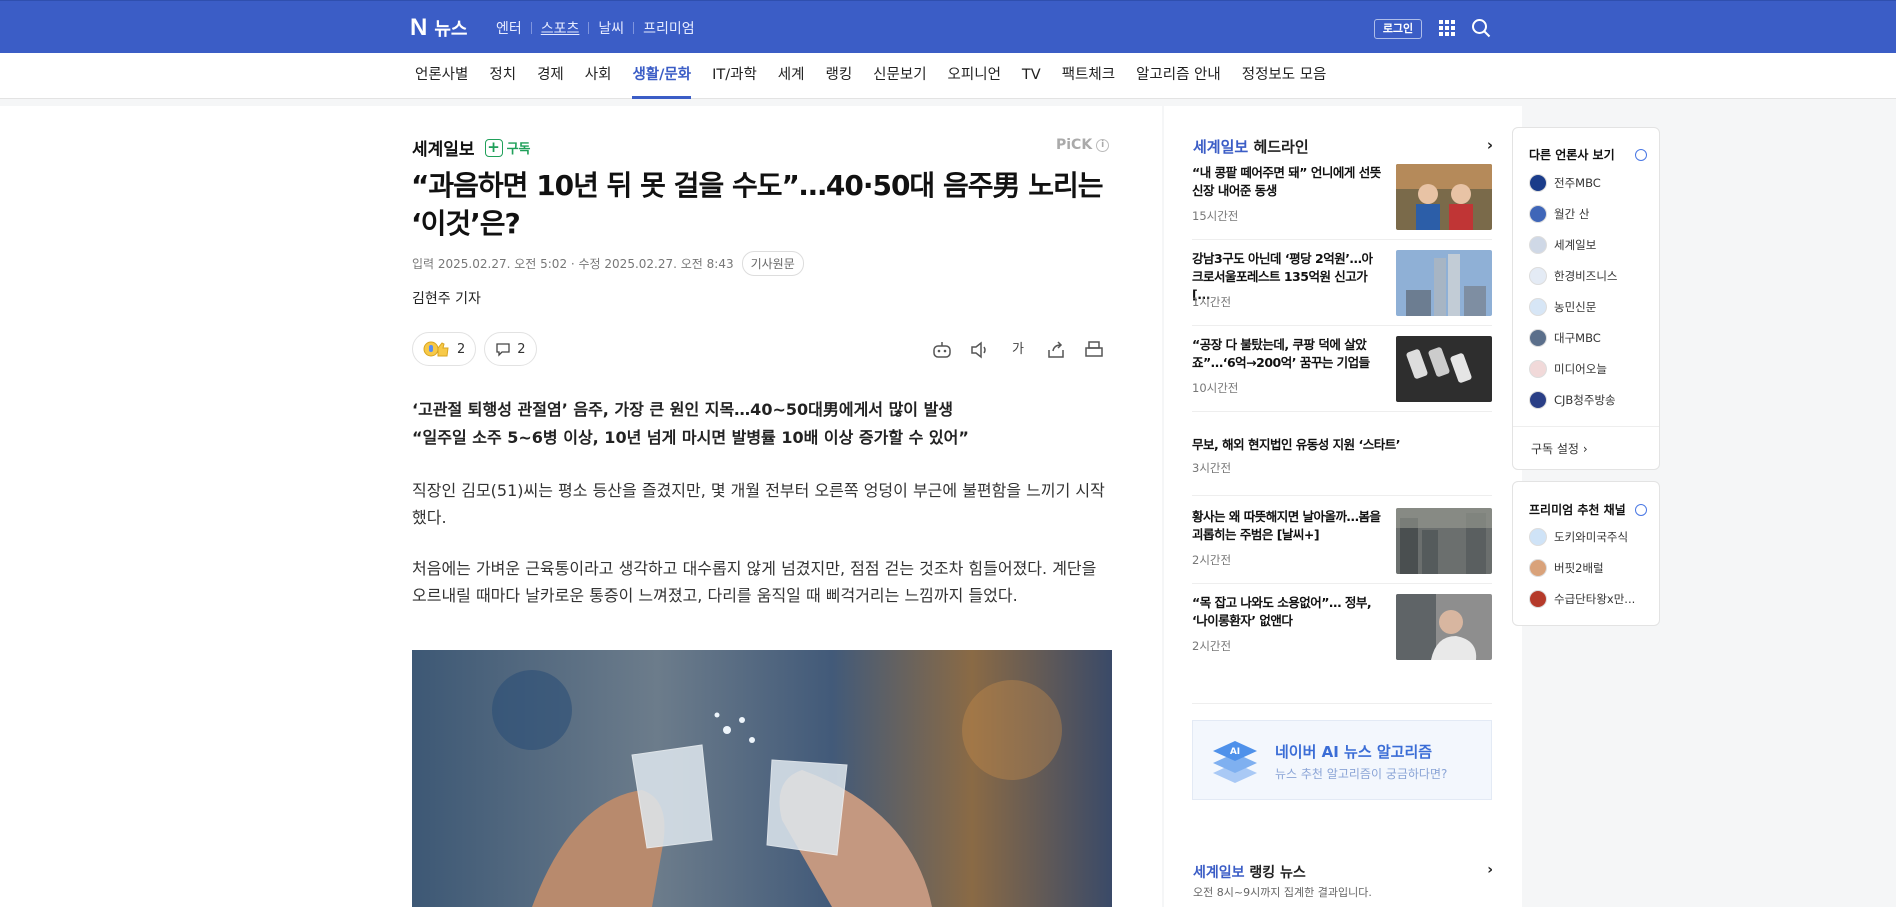 The height and width of the screenshot is (907, 1896). Describe the element at coordinates (502, 76) in the screenshot. I see `nav-item-politics: 정치` at that location.